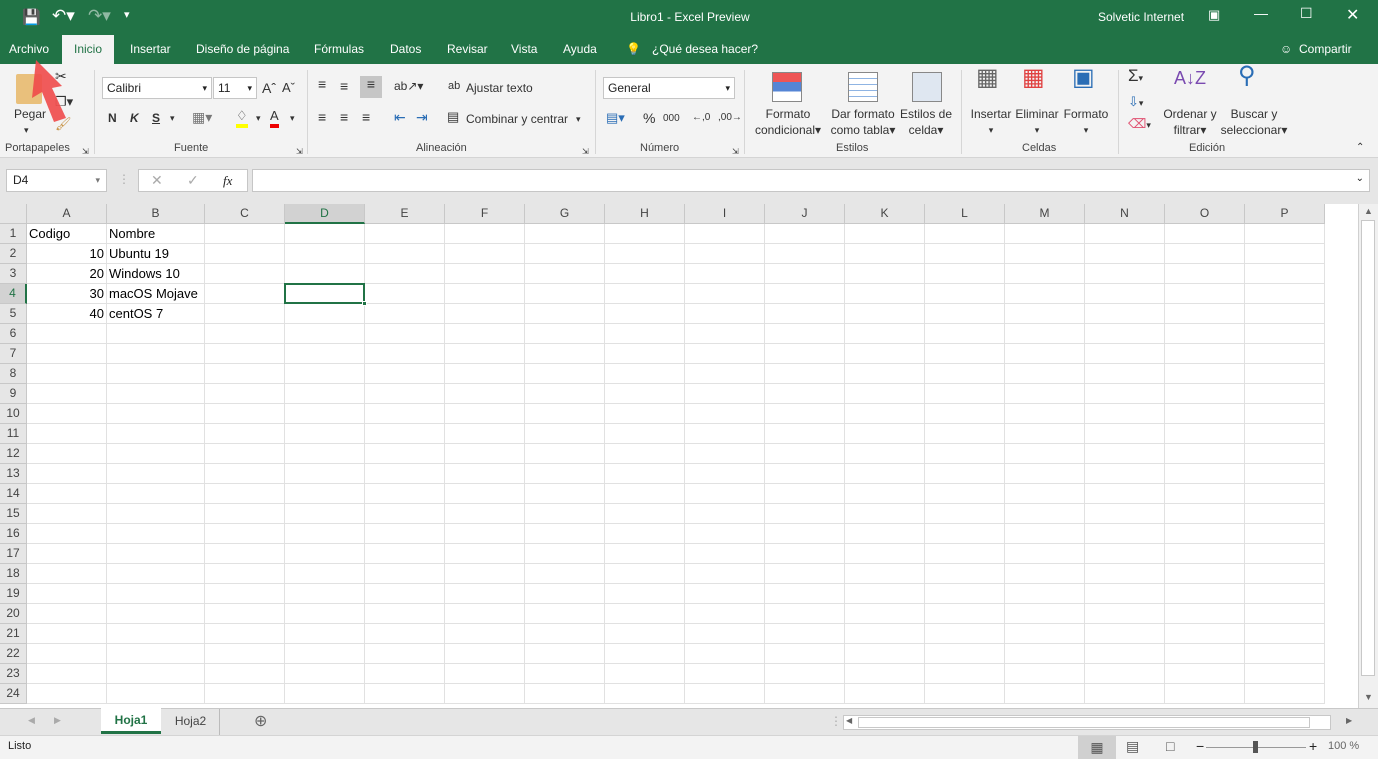 The width and height of the screenshot is (1378, 759). I want to click on cell-L9, so click(965, 394).